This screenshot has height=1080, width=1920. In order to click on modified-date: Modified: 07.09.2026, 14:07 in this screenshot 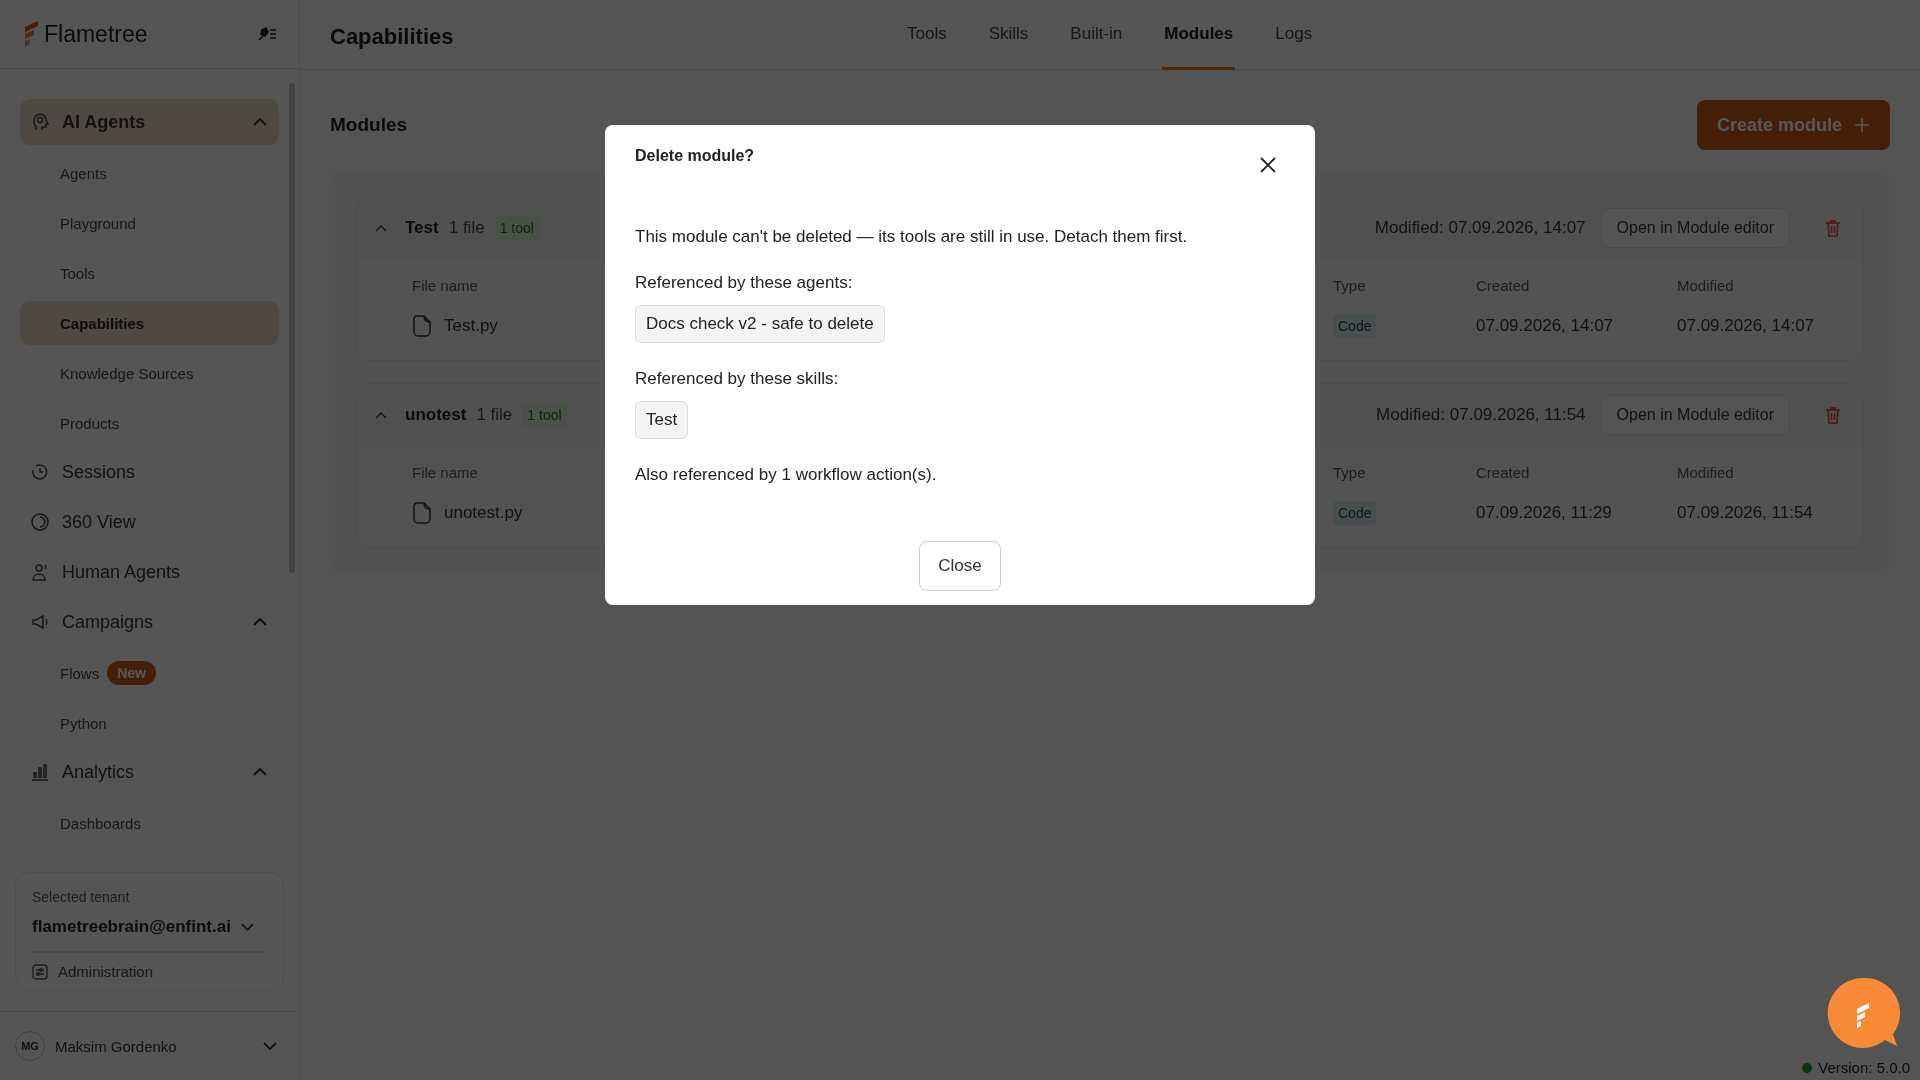, I will do `click(1480, 228)`.